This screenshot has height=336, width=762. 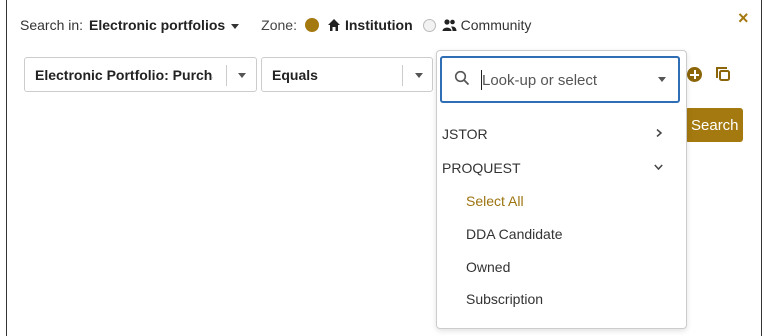 What do you see at coordinates (495, 201) in the screenshot?
I see `select-all-option: Select All` at bounding box center [495, 201].